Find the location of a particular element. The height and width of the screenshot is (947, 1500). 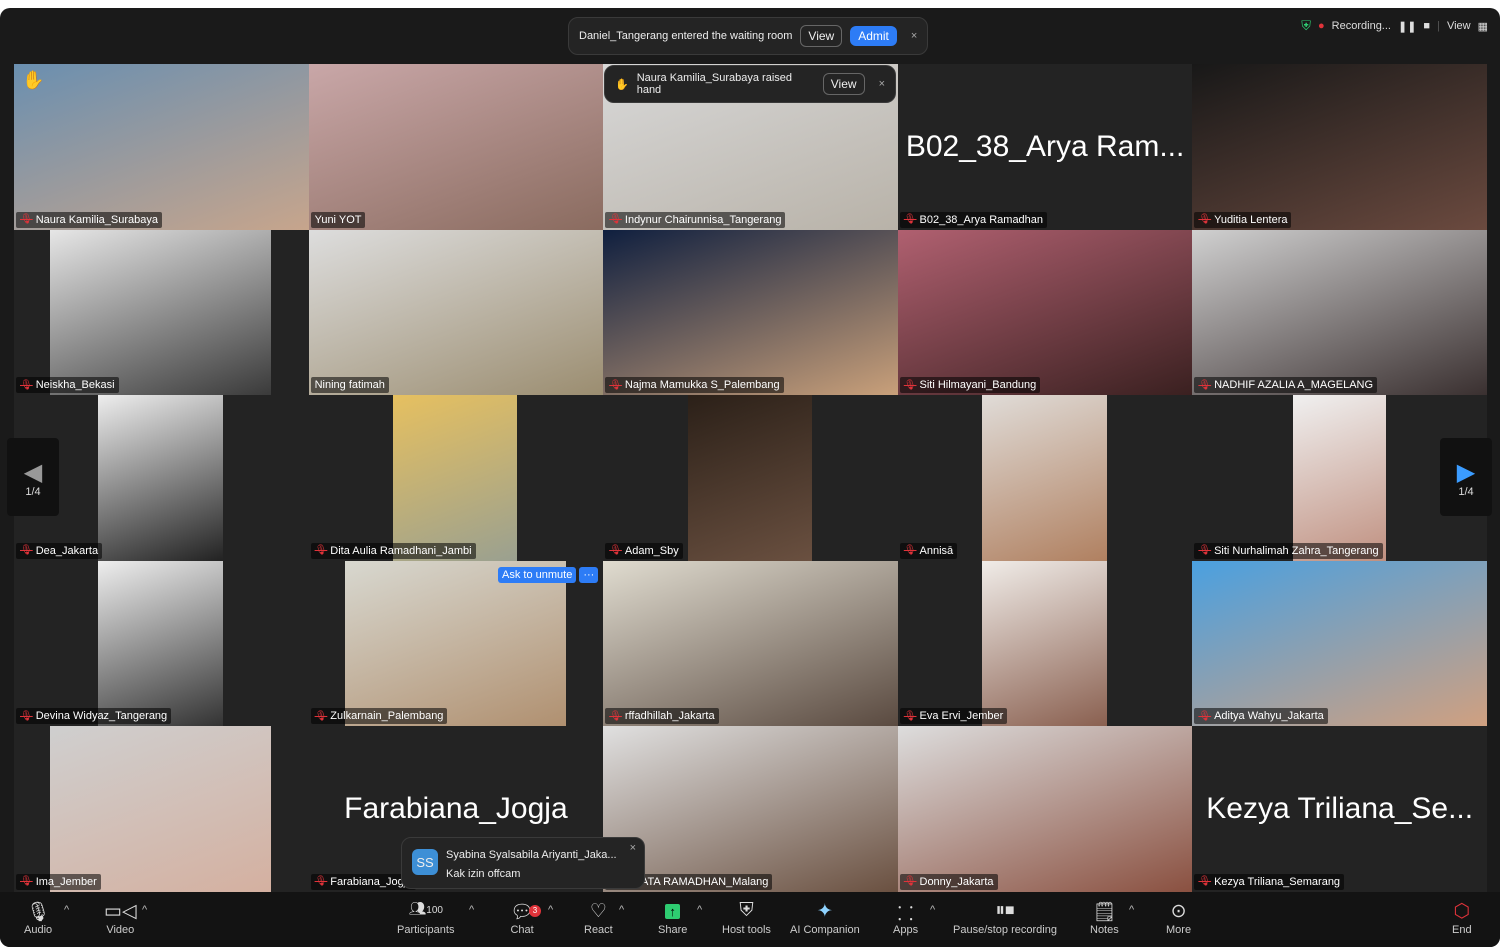

participant-name: Aditya Wahyu_Jakarta is located at coordinates (1269, 716).